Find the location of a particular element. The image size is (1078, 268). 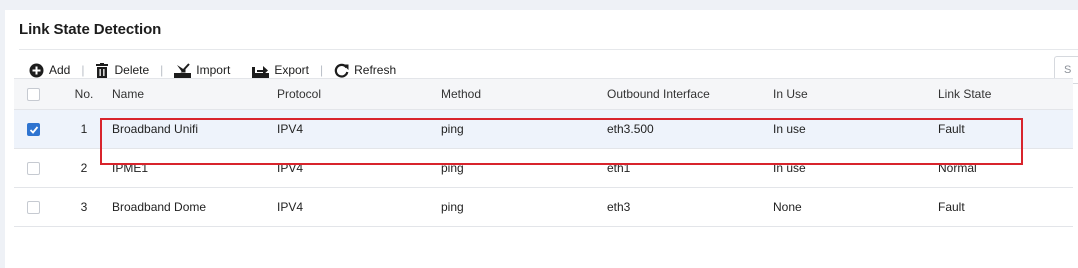

export-button: Export is located at coordinates (280, 70).